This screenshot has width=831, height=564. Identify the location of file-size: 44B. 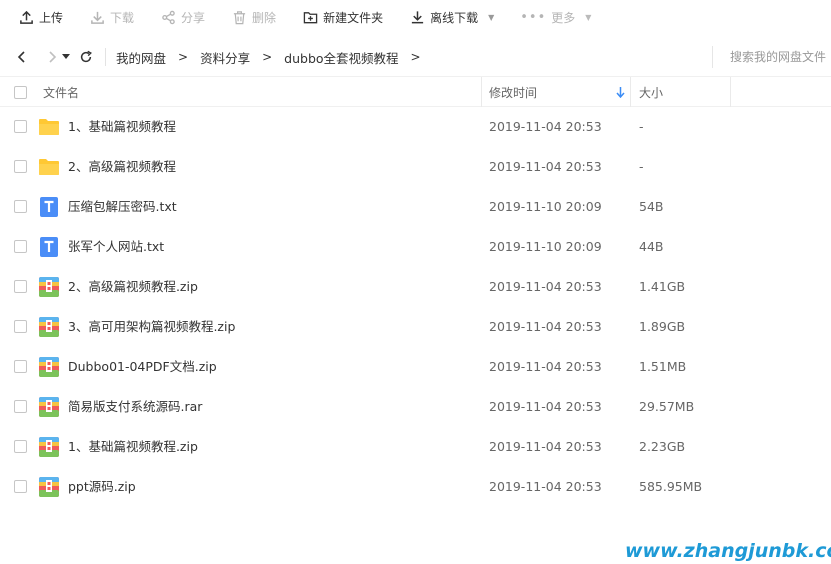
(651, 246).